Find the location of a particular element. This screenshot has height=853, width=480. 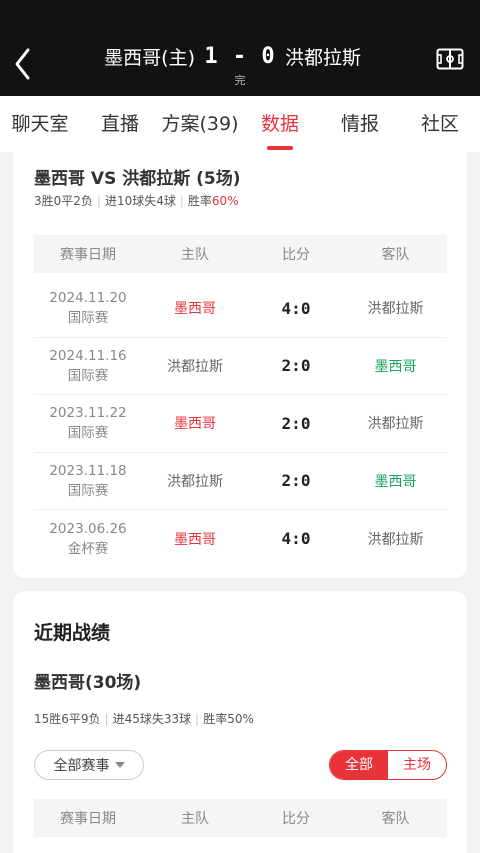

tab-intel: 情报 is located at coordinates (360, 124).